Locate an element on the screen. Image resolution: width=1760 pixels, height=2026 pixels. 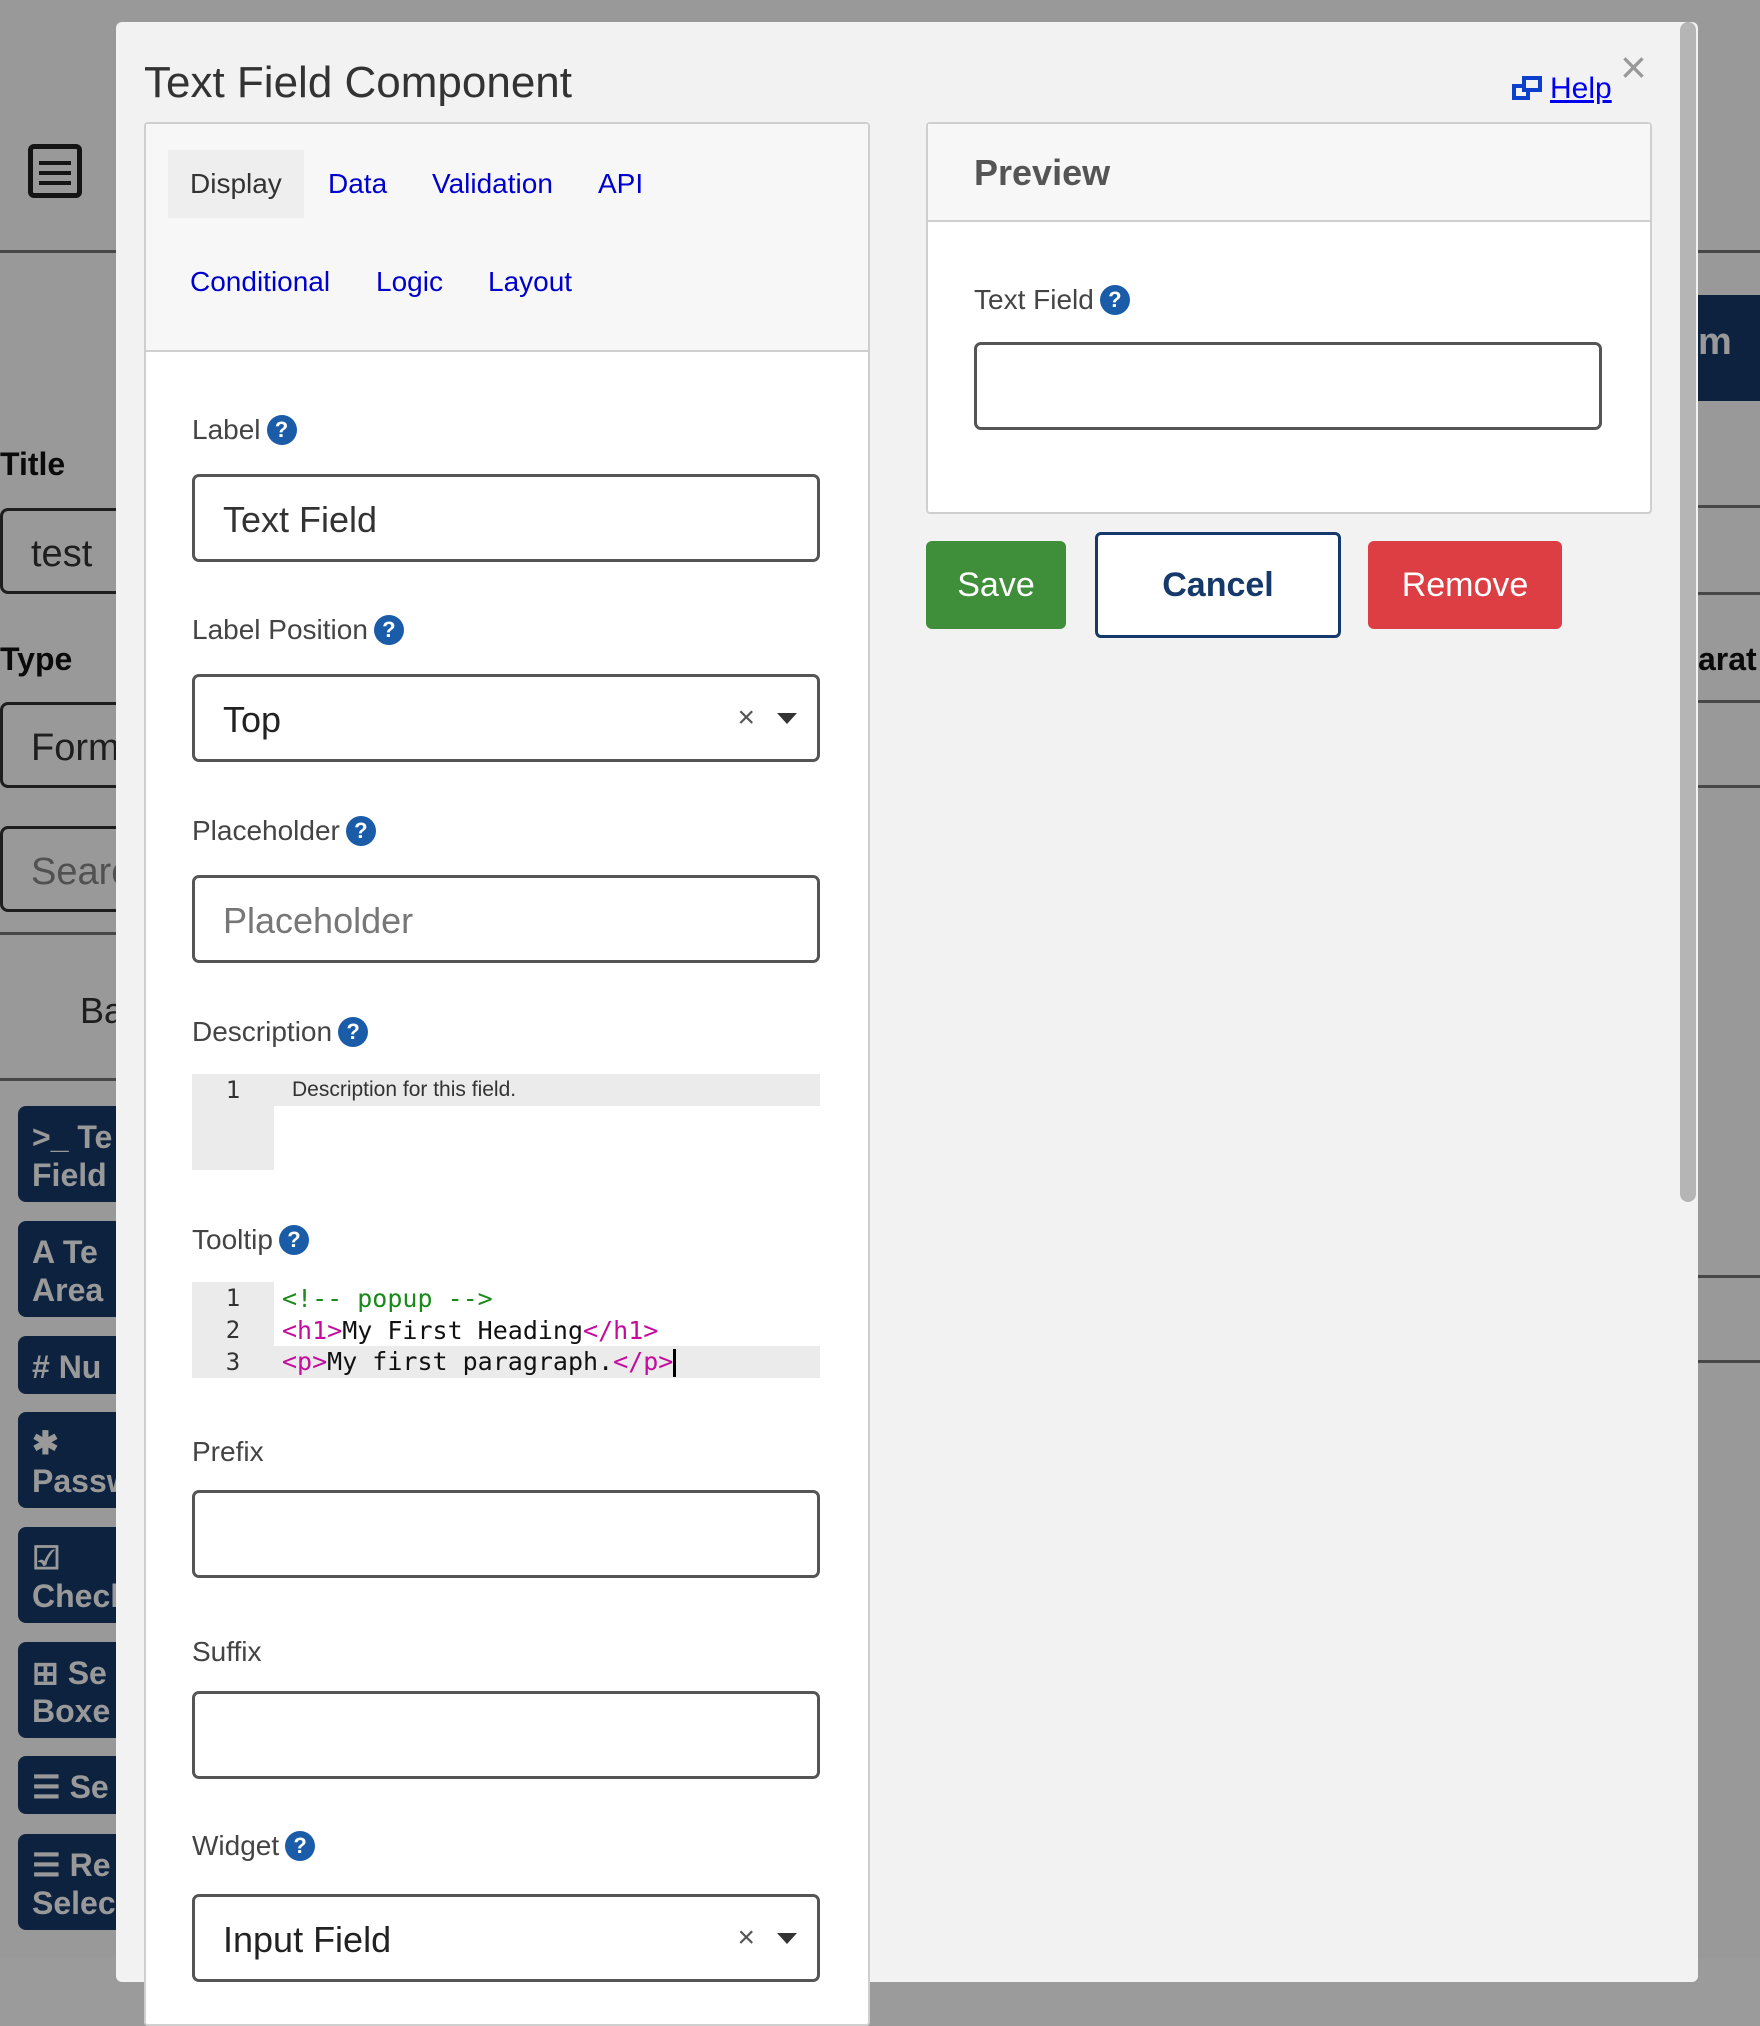
label-position-label: Label Position ? is located at coordinates (298, 630).